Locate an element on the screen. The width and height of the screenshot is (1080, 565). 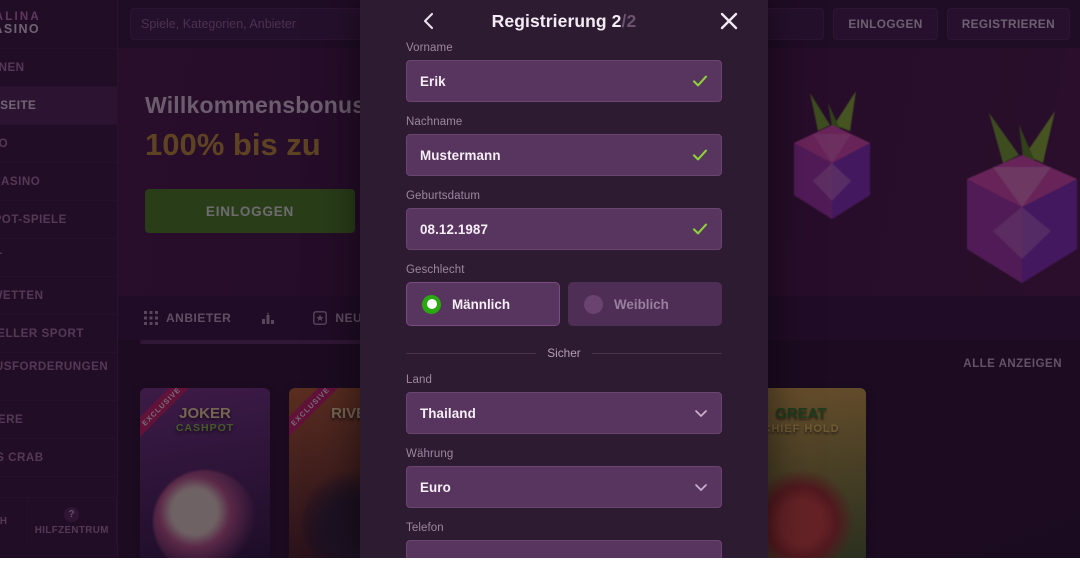
field-waehrung-label: Währung is located at coordinates (430, 454).